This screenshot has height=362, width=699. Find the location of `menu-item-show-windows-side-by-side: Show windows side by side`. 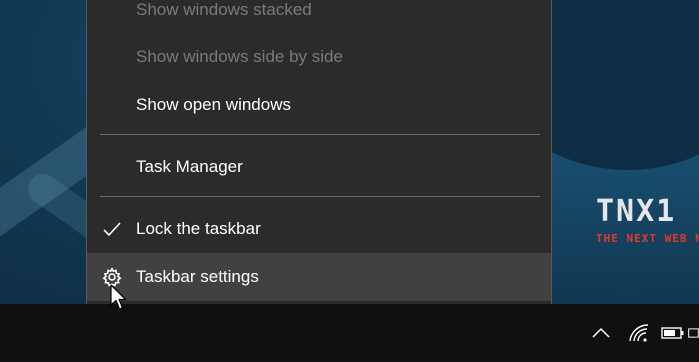

menu-item-show-windows-side-by-side: Show windows side by side is located at coordinates (319, 57).